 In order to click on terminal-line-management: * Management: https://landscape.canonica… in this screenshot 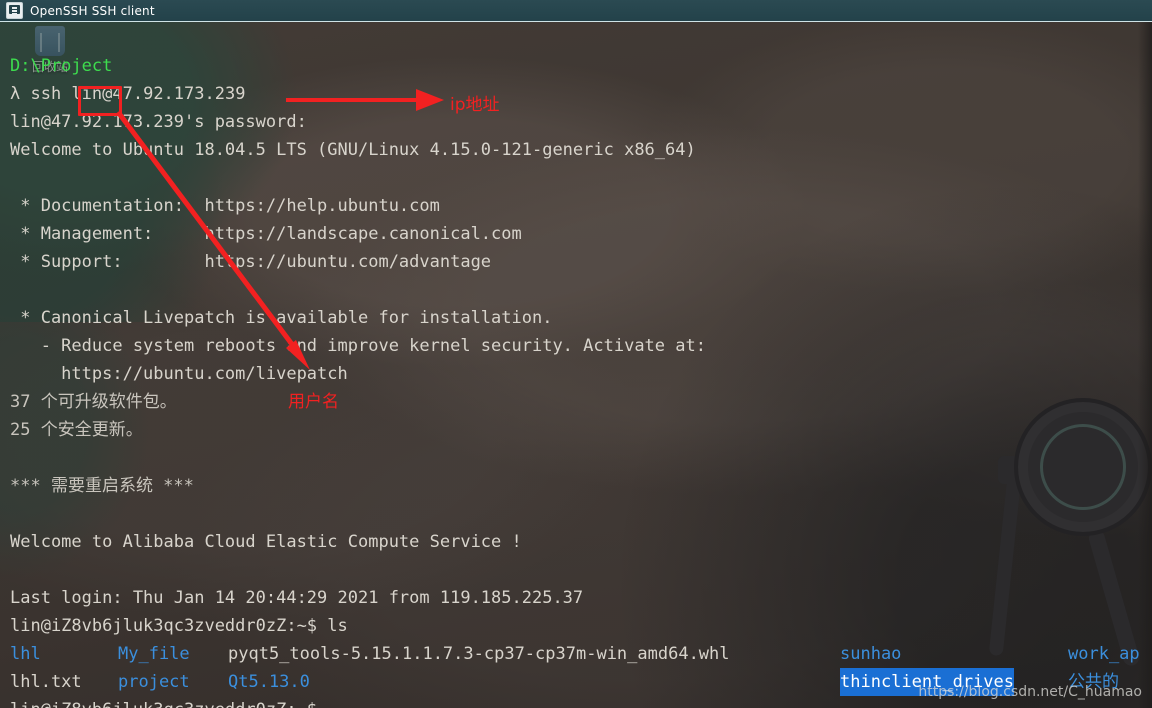, I will do `click(266, 234)`.